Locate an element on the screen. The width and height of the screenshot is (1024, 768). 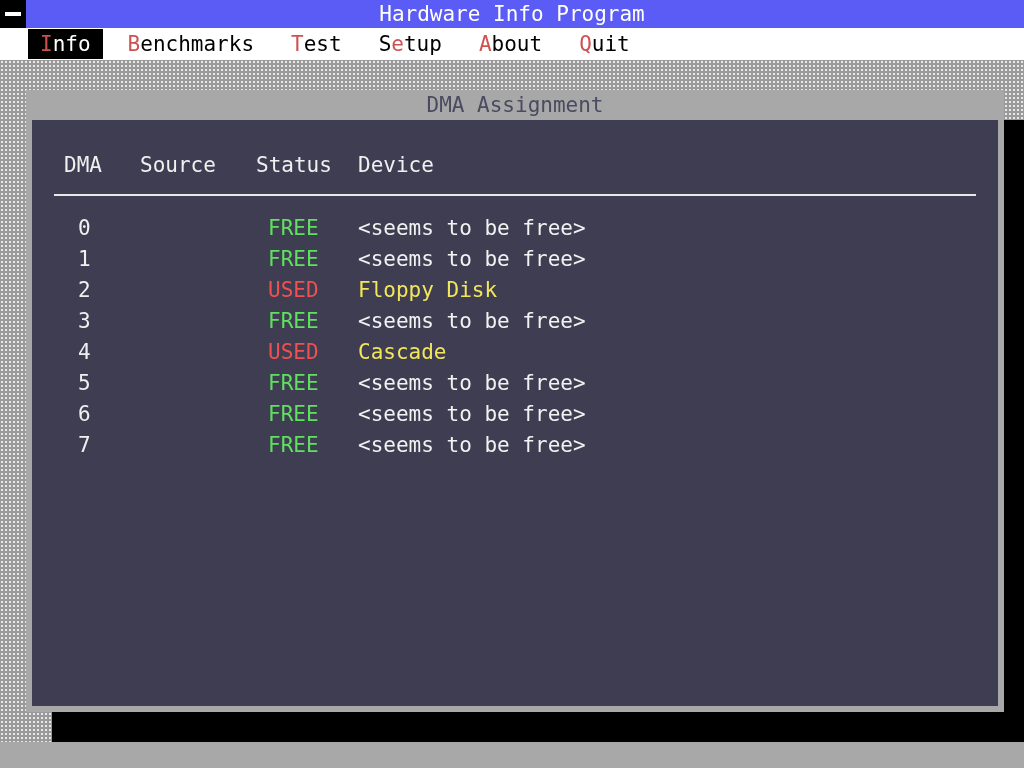
dialog-title: DMA Assignment is located at coordinates (515, 105).